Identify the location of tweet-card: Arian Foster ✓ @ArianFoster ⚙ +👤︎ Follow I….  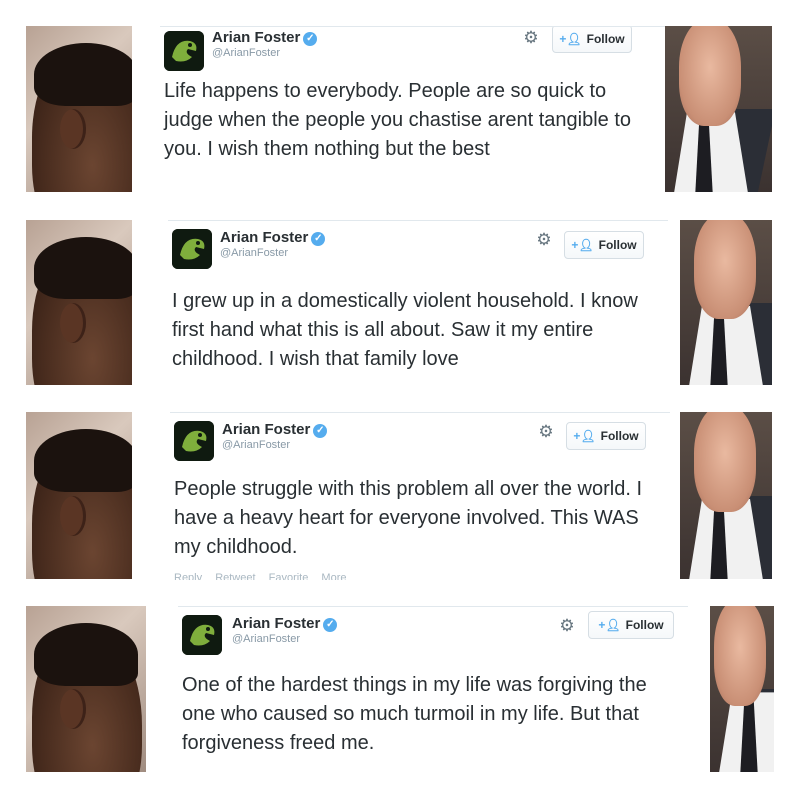
(418, 303).